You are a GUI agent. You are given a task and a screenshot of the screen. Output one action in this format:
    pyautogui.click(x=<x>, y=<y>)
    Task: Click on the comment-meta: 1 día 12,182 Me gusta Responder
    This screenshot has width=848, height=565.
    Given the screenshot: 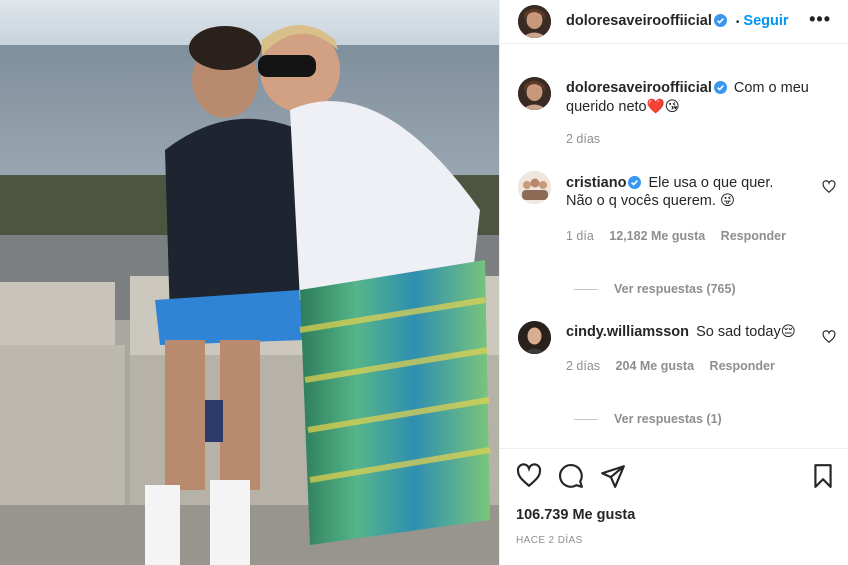 What is the action you would take?
    pyautogui.click(x=676, y=236)
    